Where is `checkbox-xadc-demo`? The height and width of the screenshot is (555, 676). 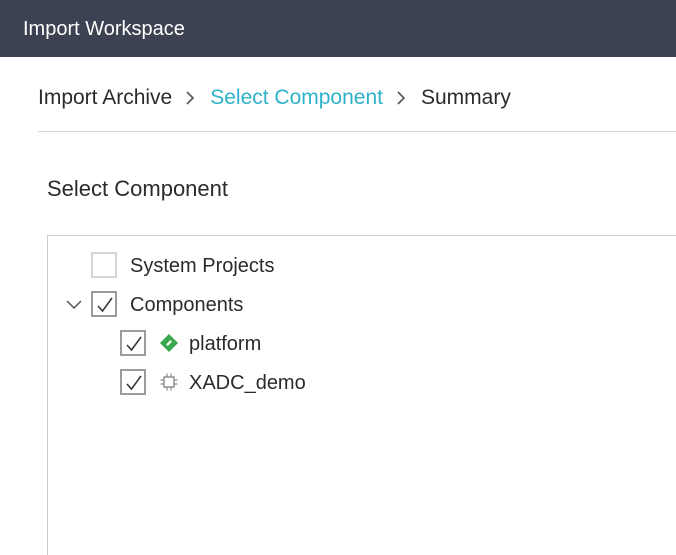 checkbox-xadc-demo is located at coordinates (133, 382).